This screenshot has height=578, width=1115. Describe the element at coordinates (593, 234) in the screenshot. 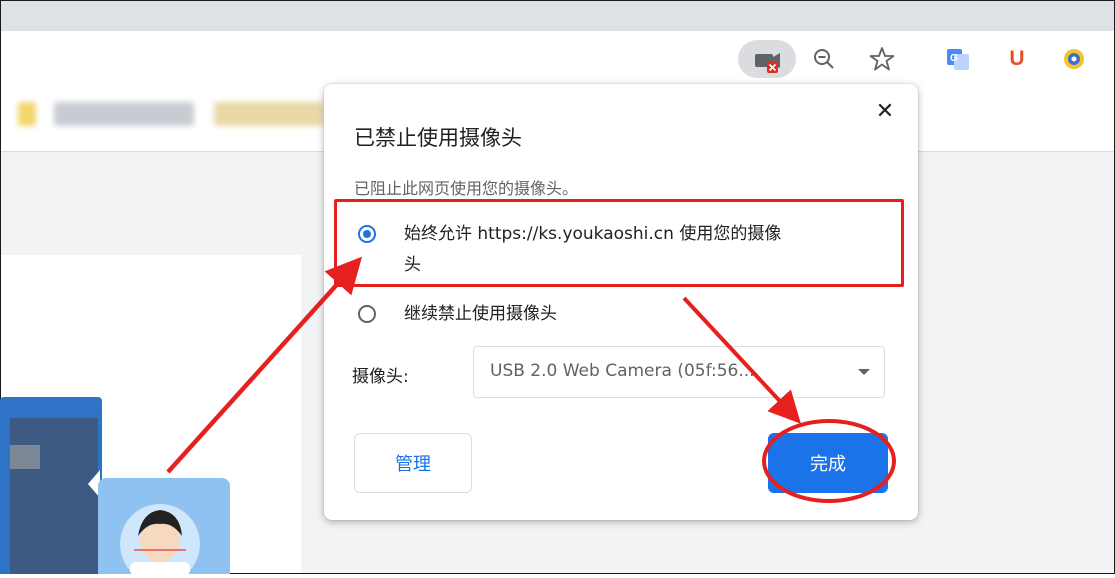

I see `radio-allow-label-line1: 始终允许 https://ks.youkaoshi.cn 使用您的摄像` at that location.